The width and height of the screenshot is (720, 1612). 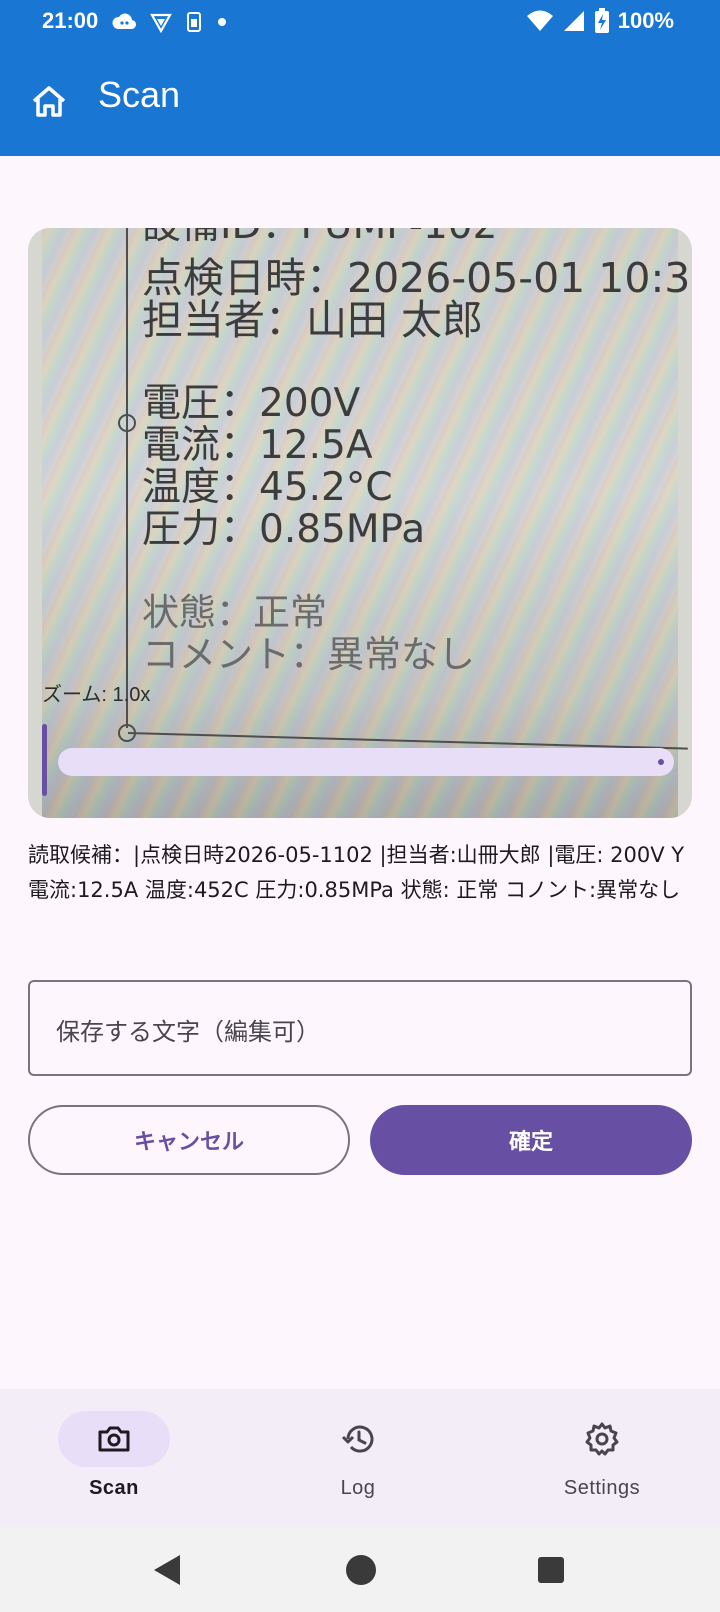 What do you see at coordinates (539, 20) in the screenshot?
I see `wifi-icon` at bounding box center [539, 20].